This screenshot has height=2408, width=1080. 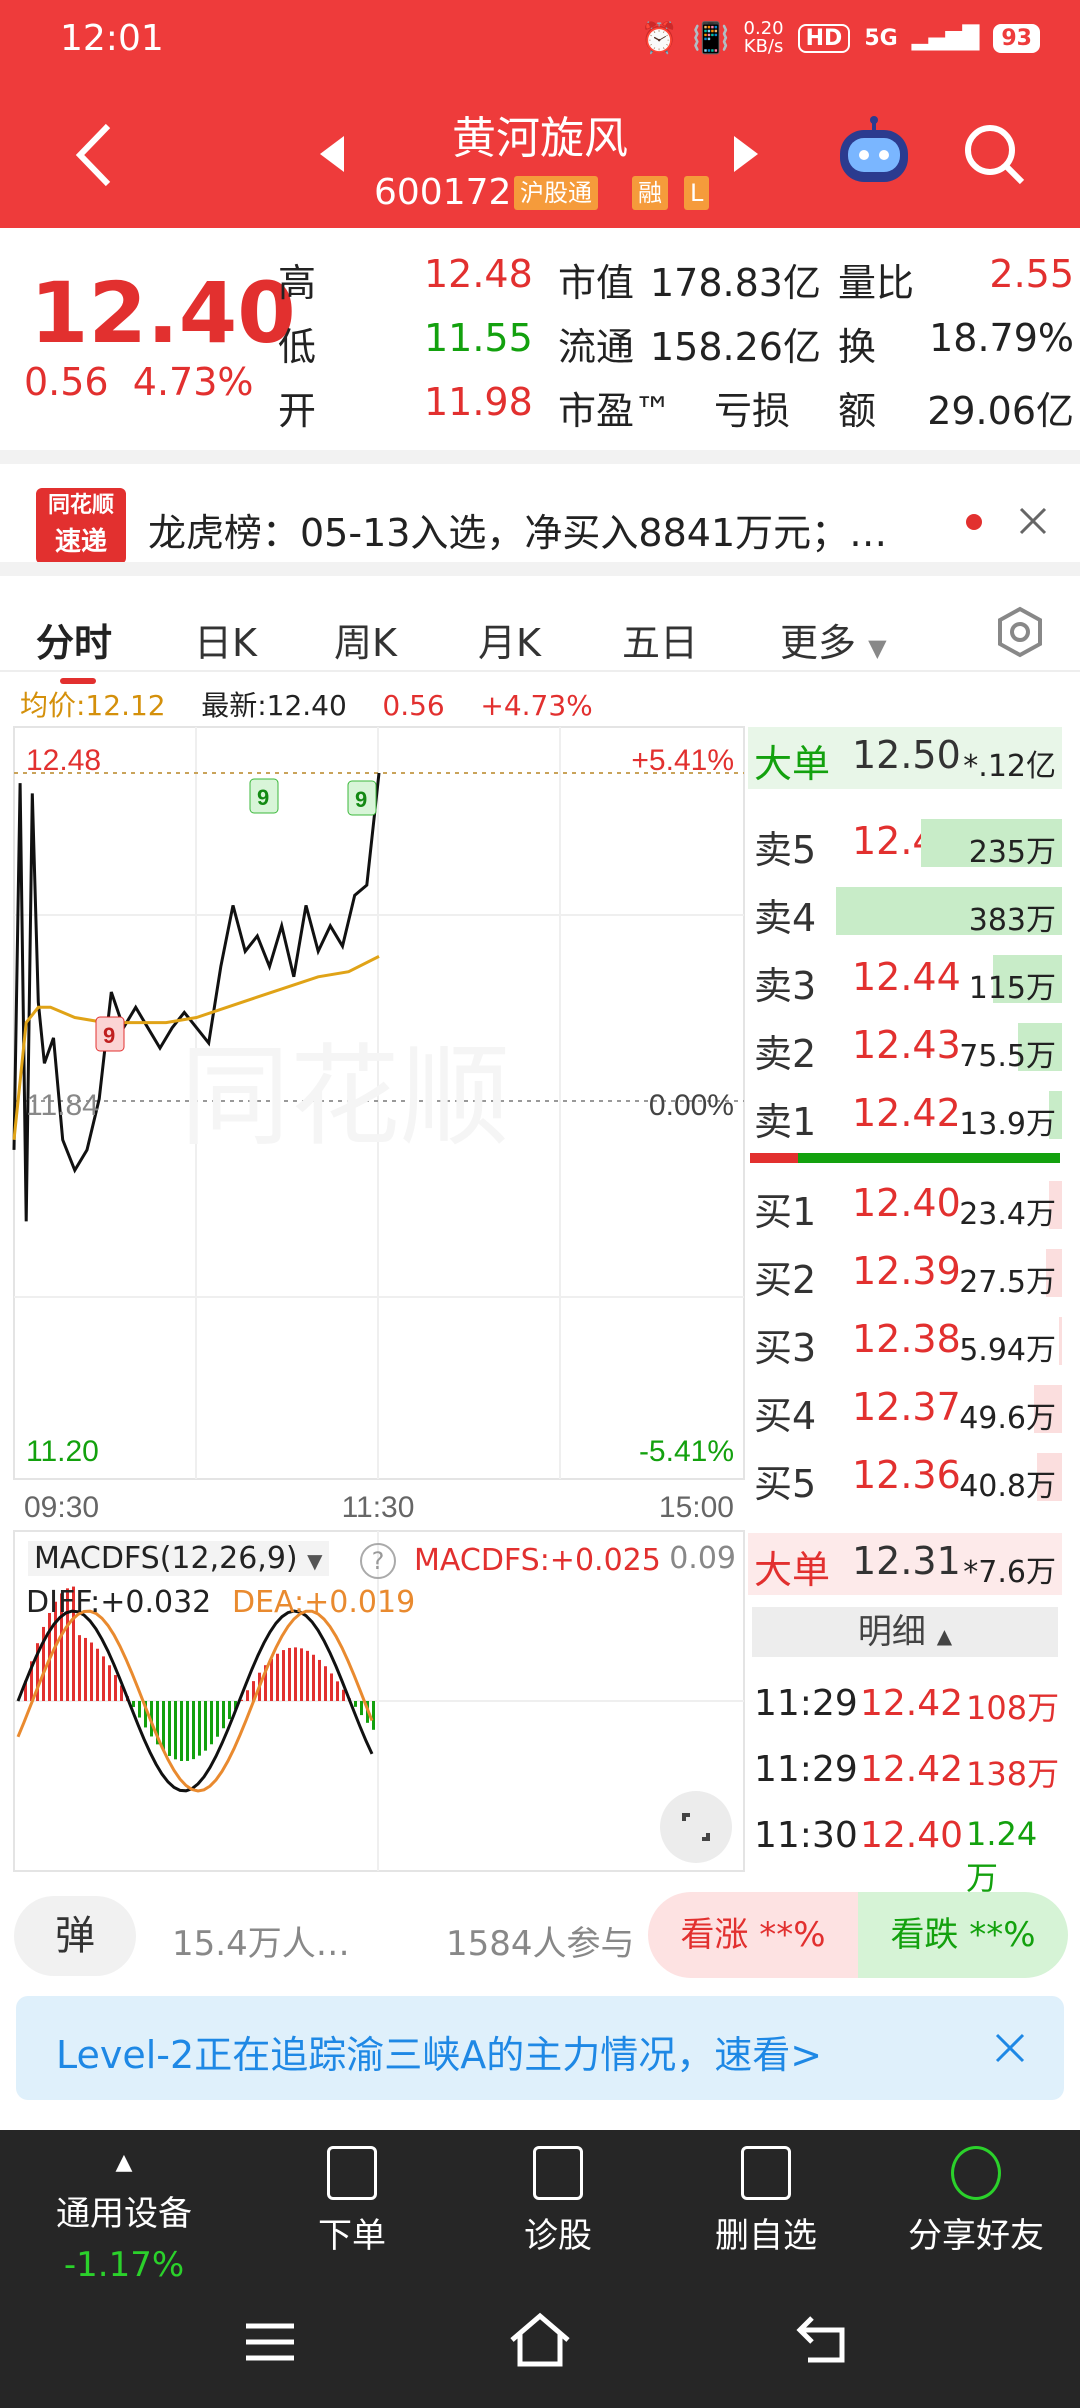 I want to click on hd-badge: HD, so click(x=824, y=38).